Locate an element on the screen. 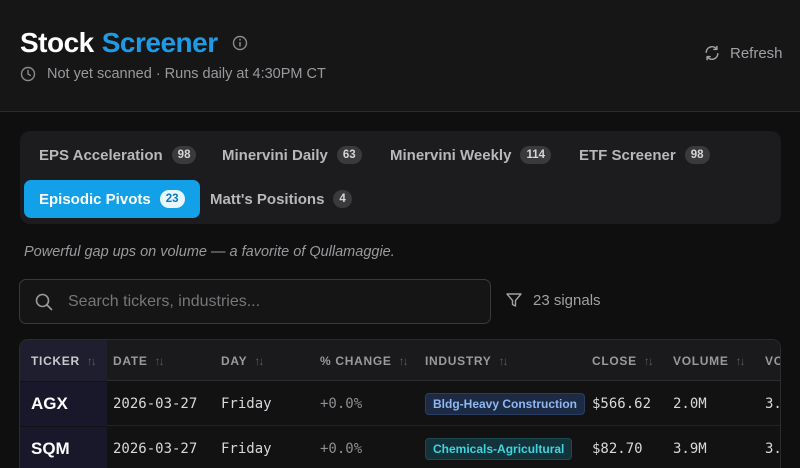  cell-ticker: SQM is located at coordinates (63, 447).